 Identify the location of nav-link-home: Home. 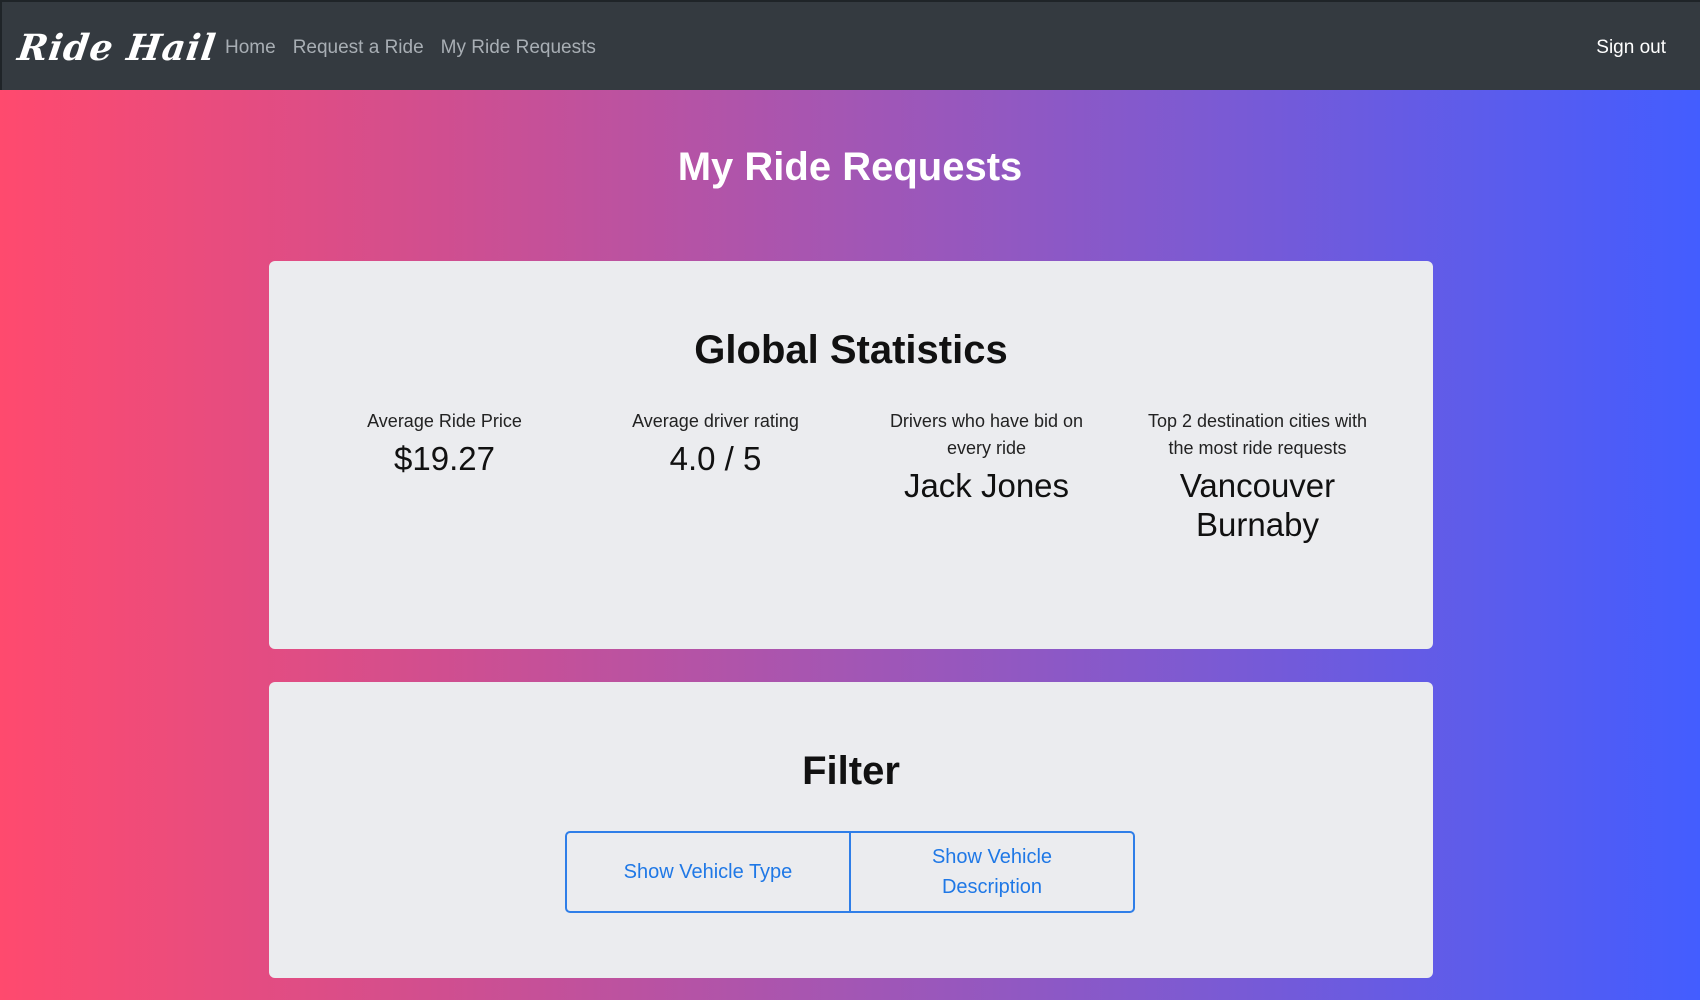
(250, 48).